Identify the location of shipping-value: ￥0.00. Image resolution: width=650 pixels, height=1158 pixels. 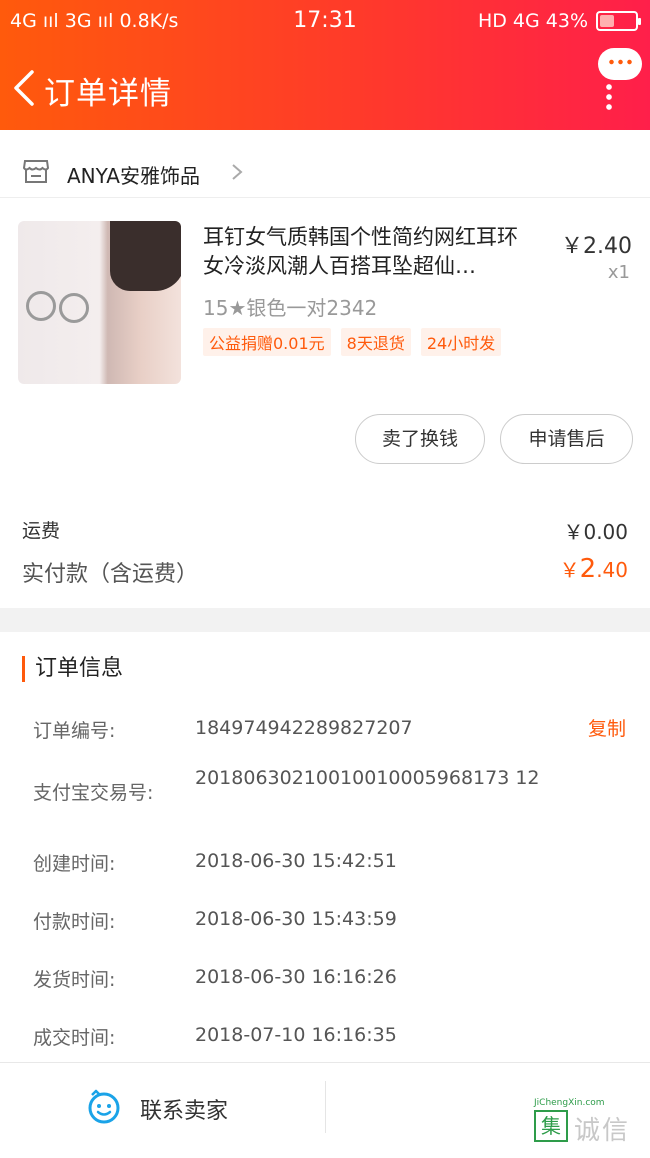
(595, 532).